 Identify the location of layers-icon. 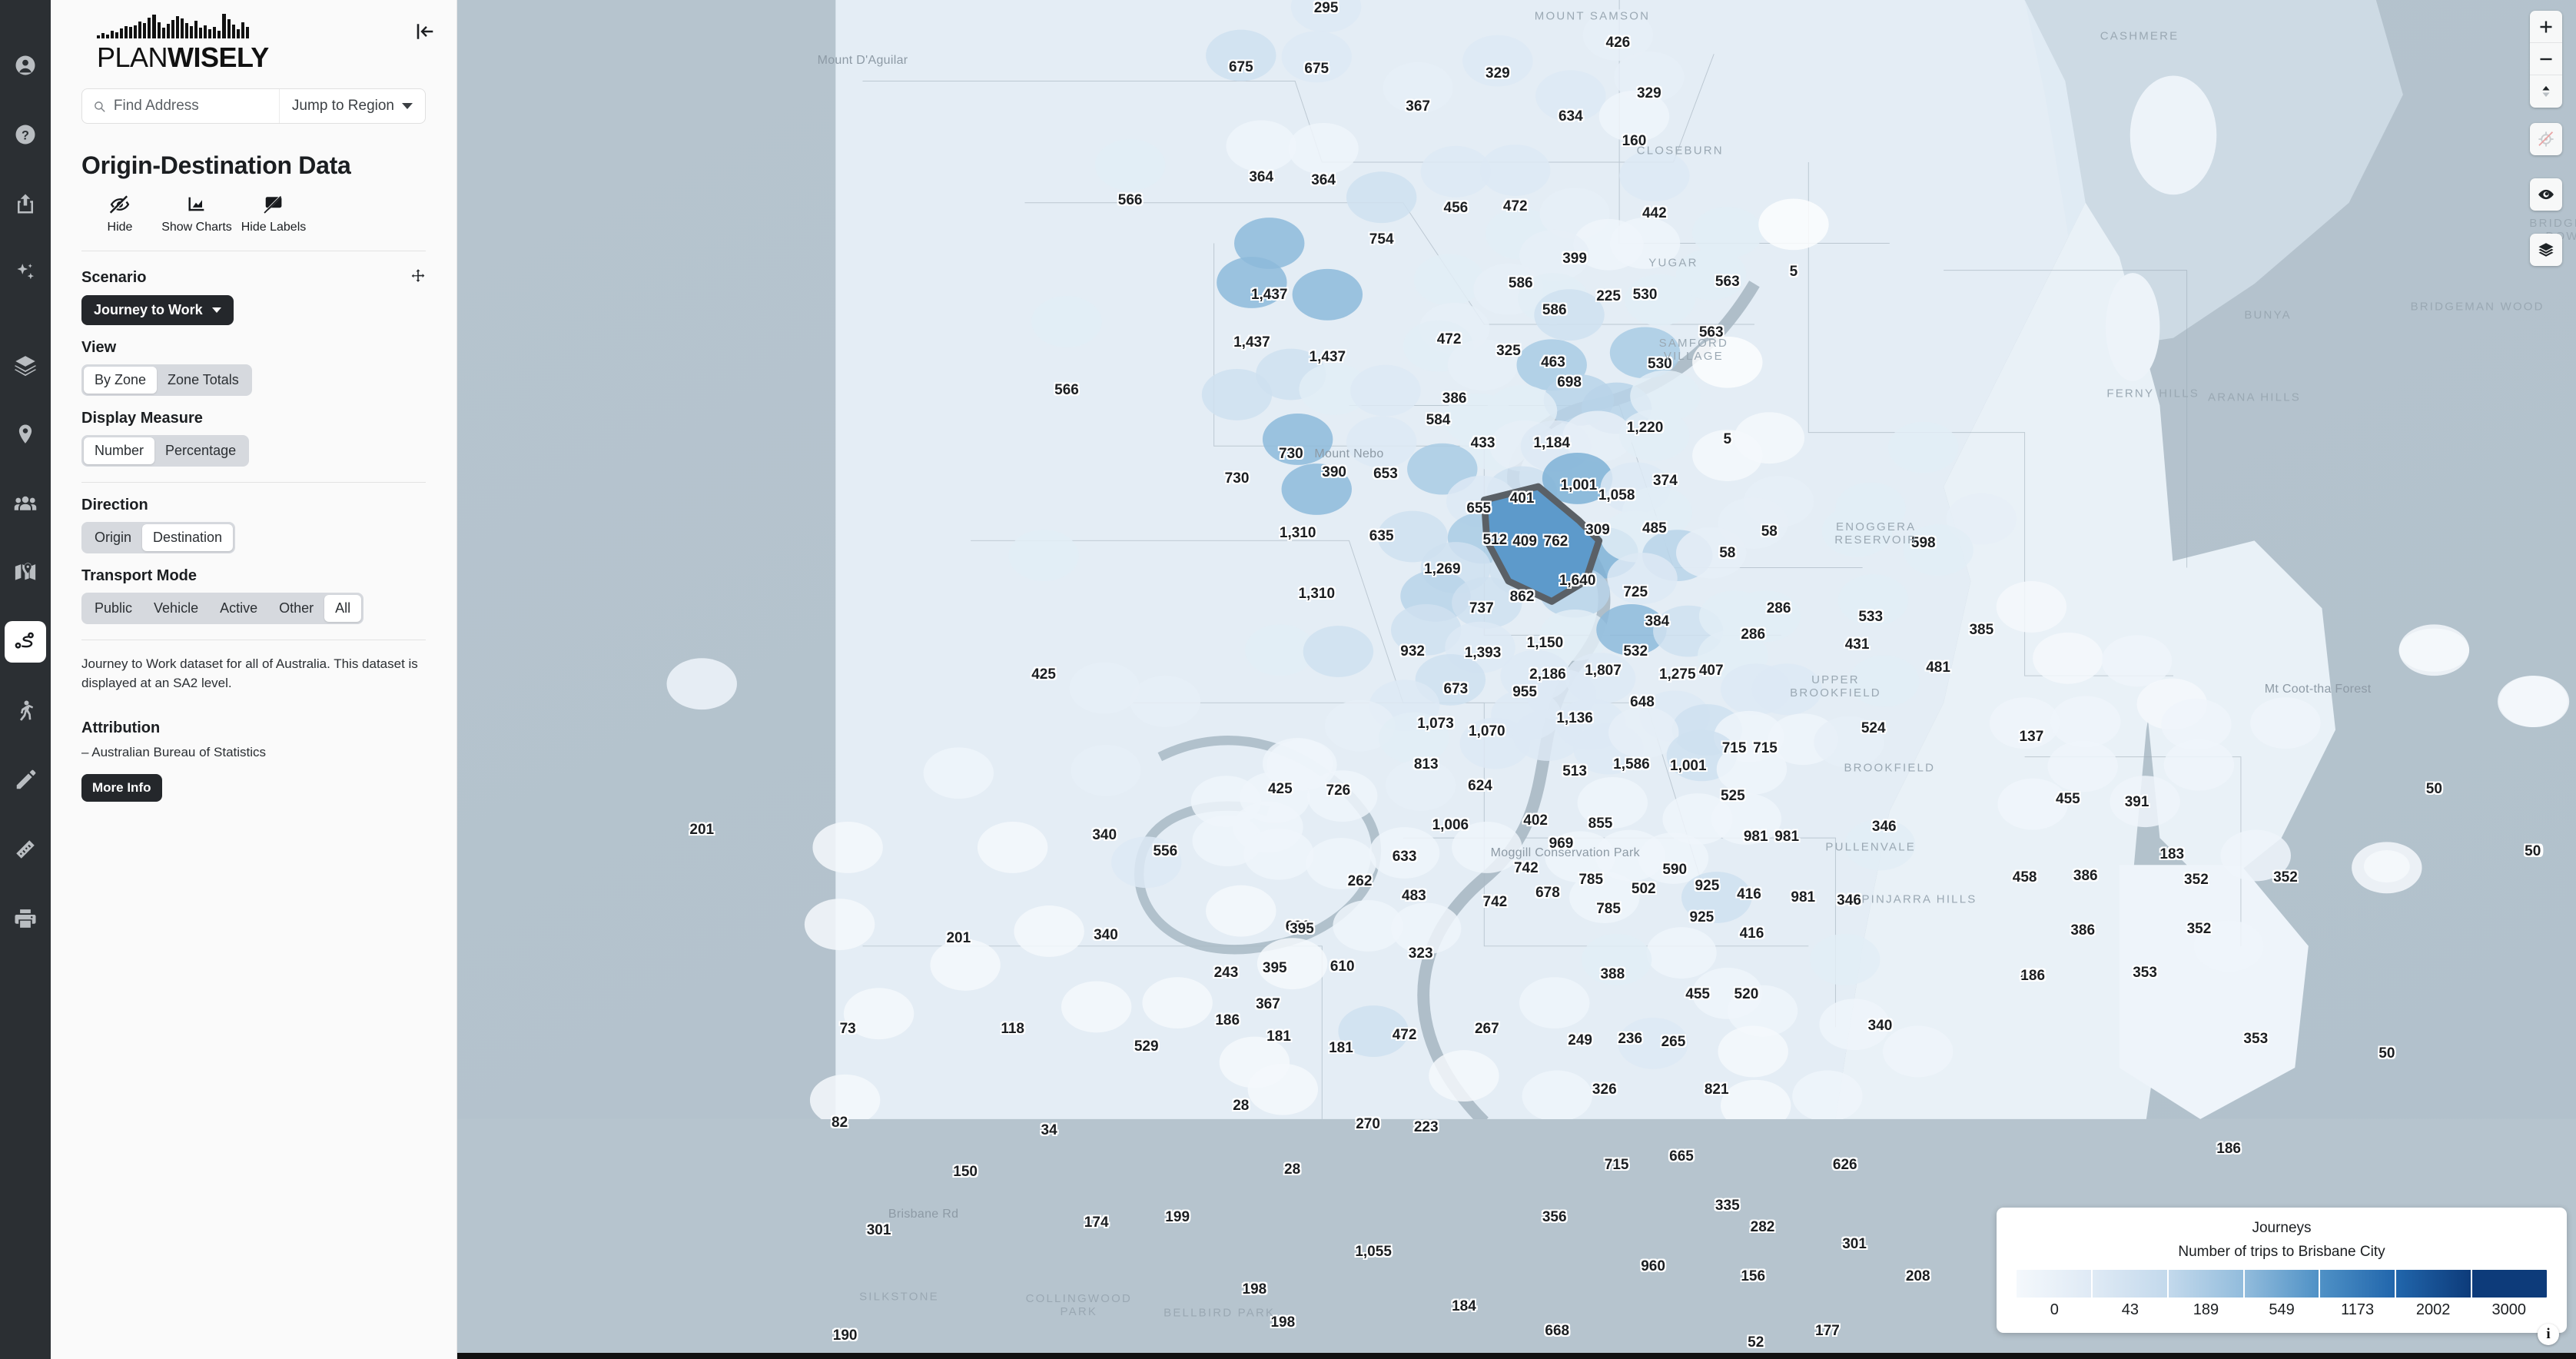
(25, 365).